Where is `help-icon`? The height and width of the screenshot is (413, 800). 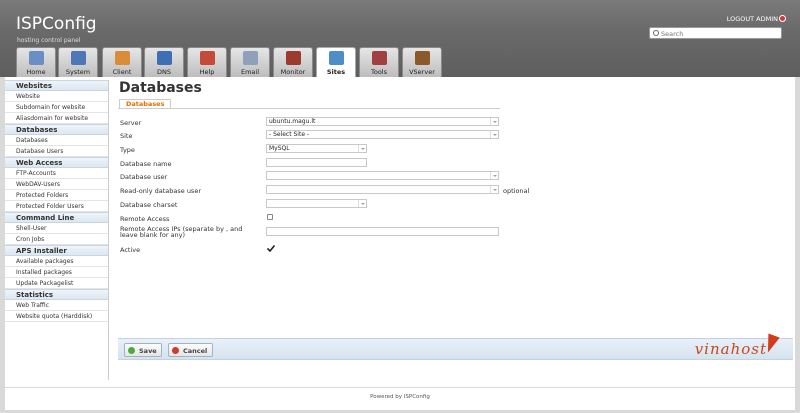
help-icon is located at coordinates (207, 58).